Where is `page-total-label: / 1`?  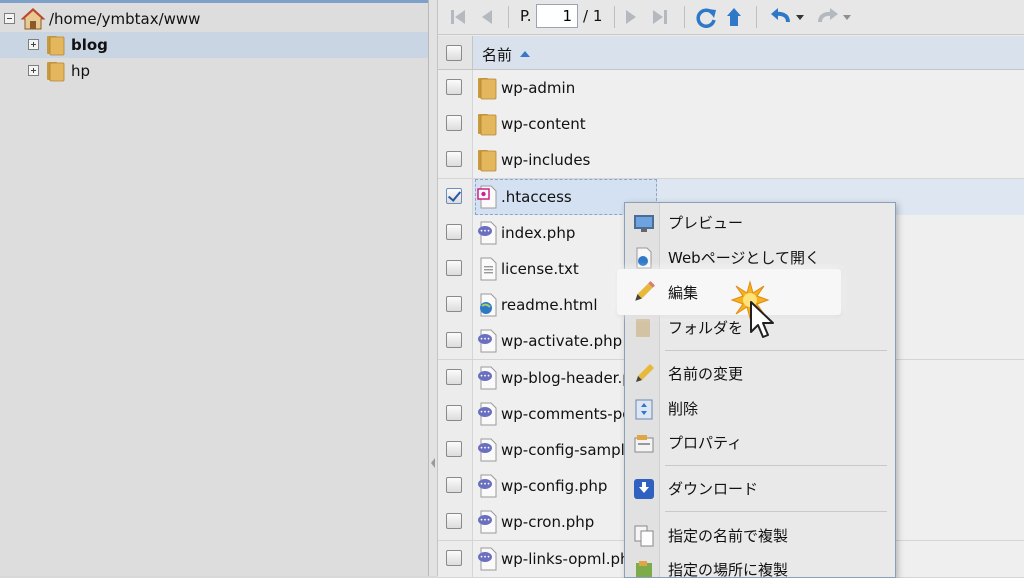
page-total-label: / 1 is located at coordinates (593, 16).